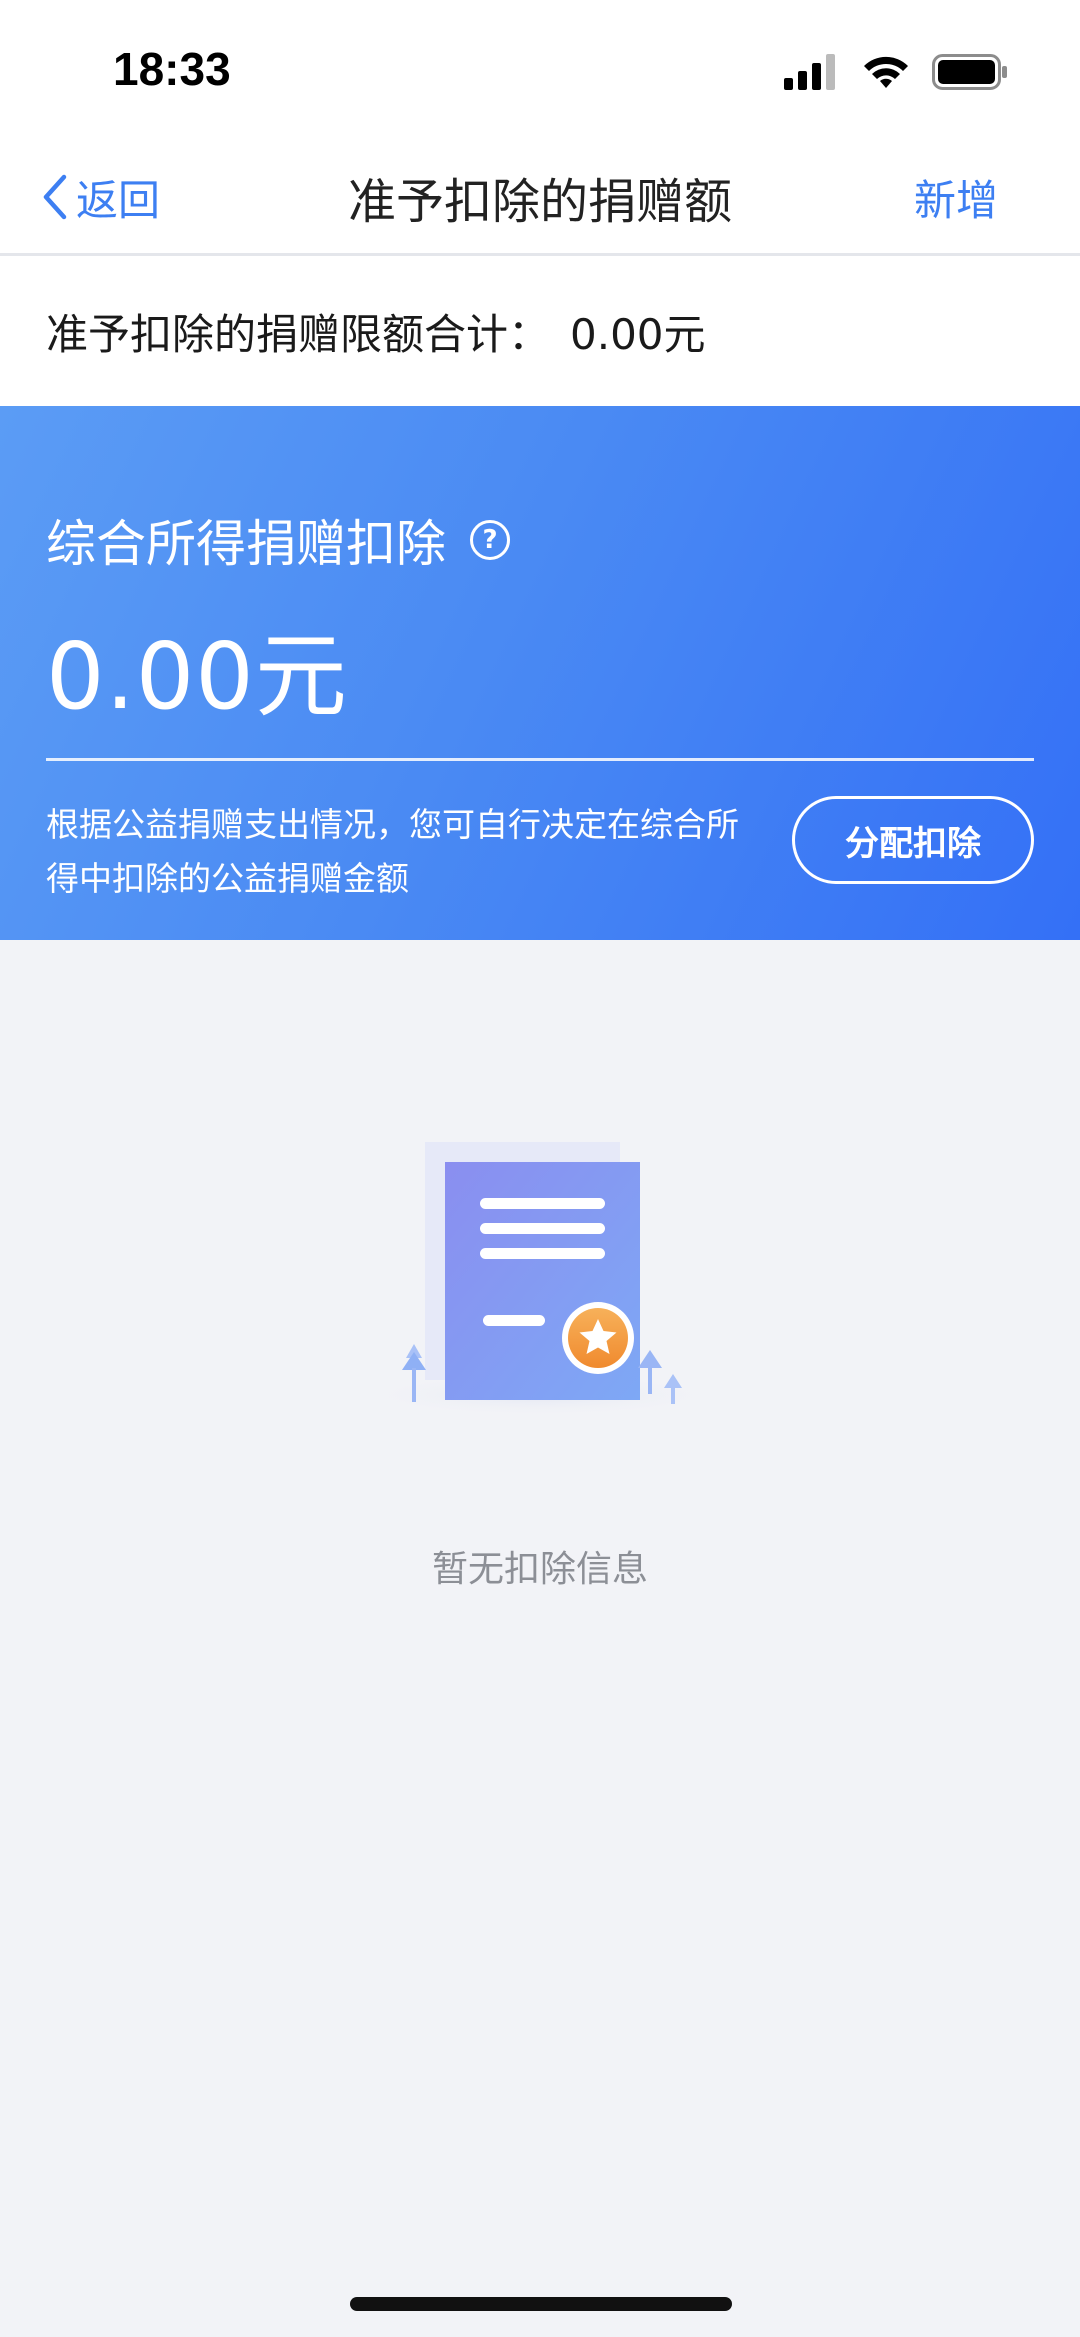 This screenshot has height=2337, width=1080. I want to click on card-divider, so click(540, 759).